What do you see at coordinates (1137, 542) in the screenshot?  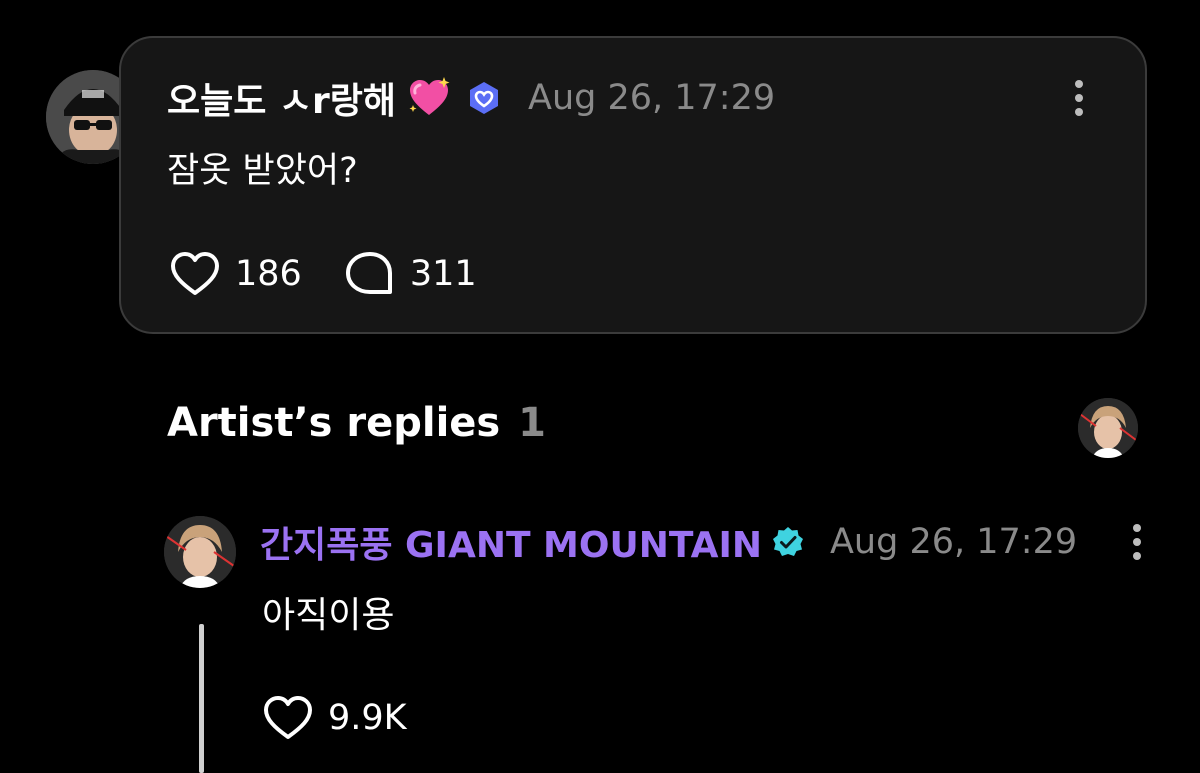 I see `reply-more-options-icon` at bounding box center [1137, 542].